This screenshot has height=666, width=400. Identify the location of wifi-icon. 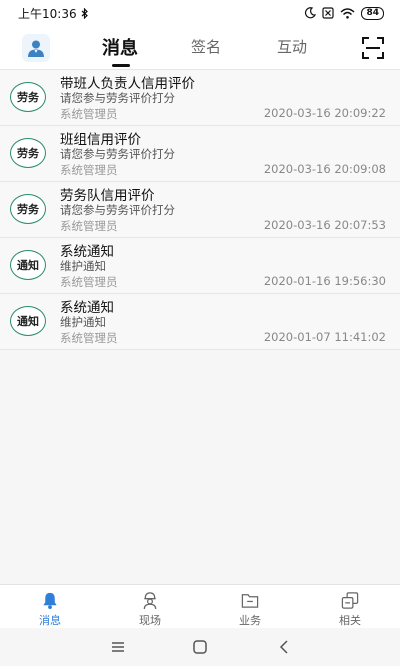
(347, 13).